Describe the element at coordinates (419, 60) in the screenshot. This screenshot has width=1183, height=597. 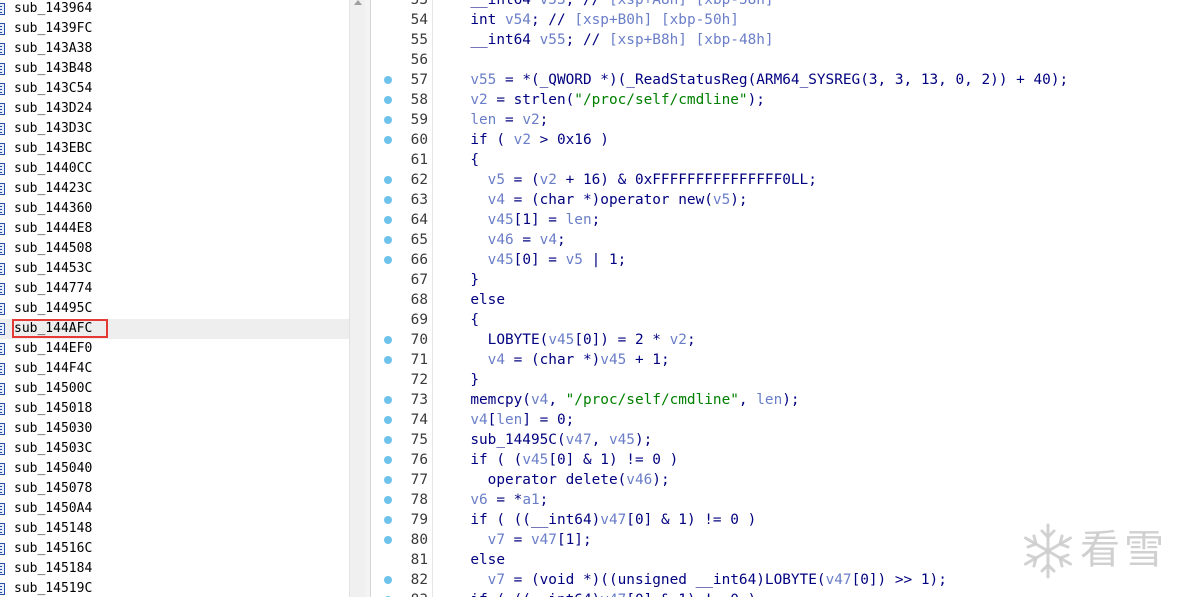
I see `line-number: 56` at that location.